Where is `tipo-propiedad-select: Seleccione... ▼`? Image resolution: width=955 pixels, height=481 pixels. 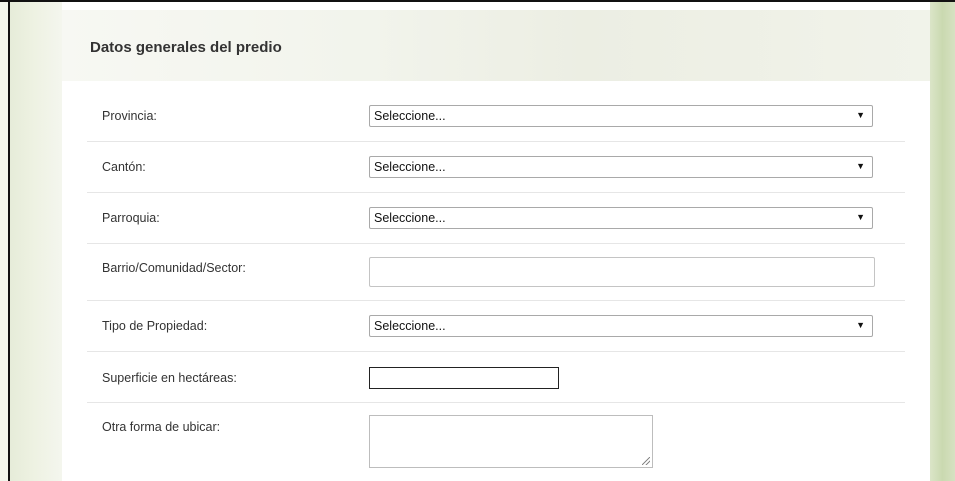 tipo-propiedad-select: Seleccione... ▼ is located at coordinates (621, 326).